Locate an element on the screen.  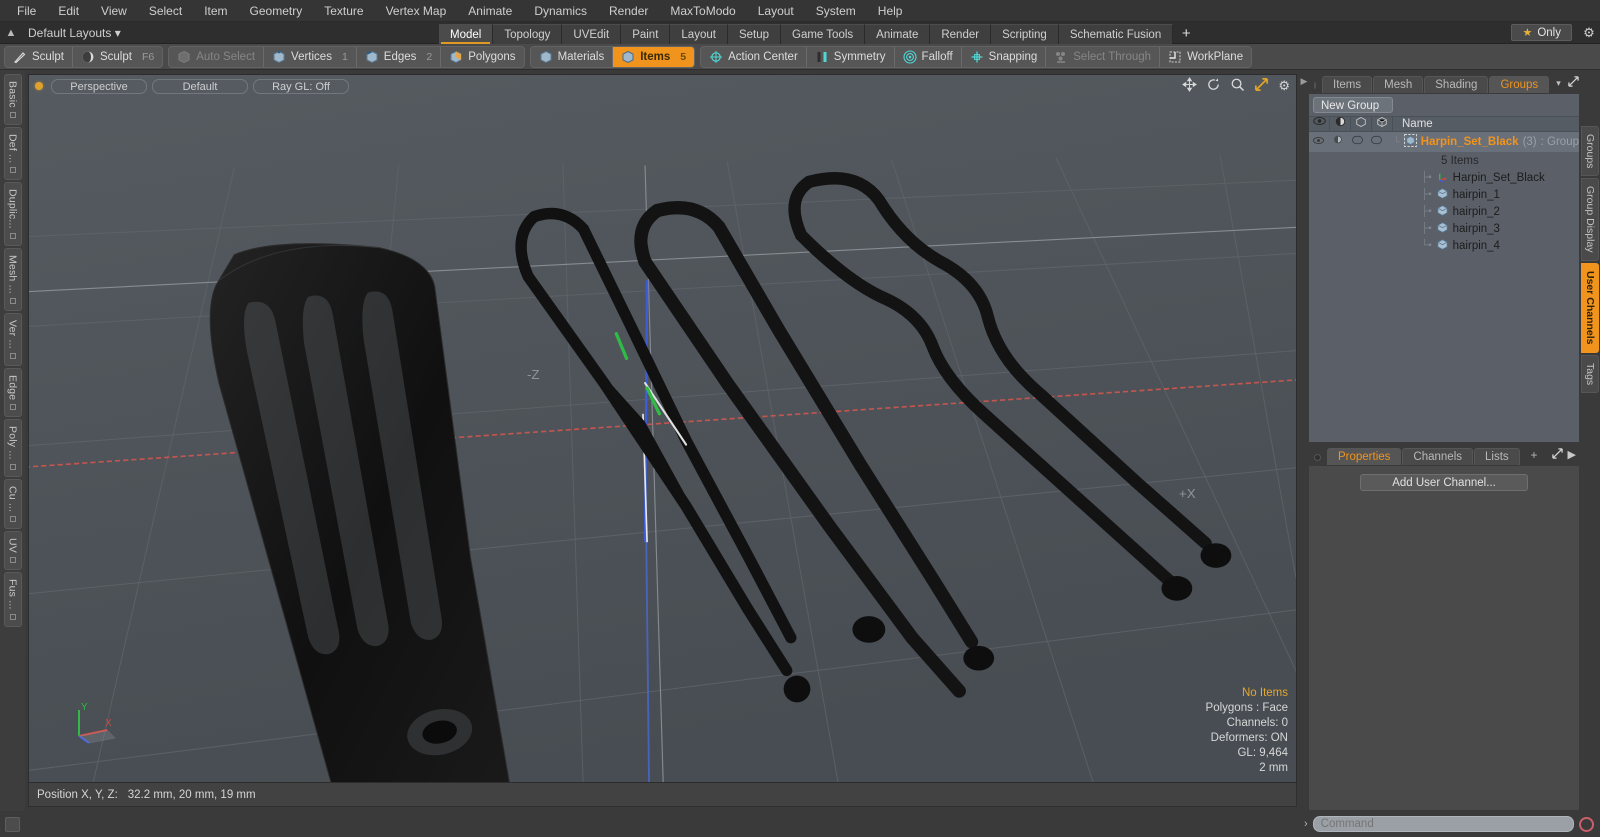
tab-setup: Setup is located at coordinates (754, 33).